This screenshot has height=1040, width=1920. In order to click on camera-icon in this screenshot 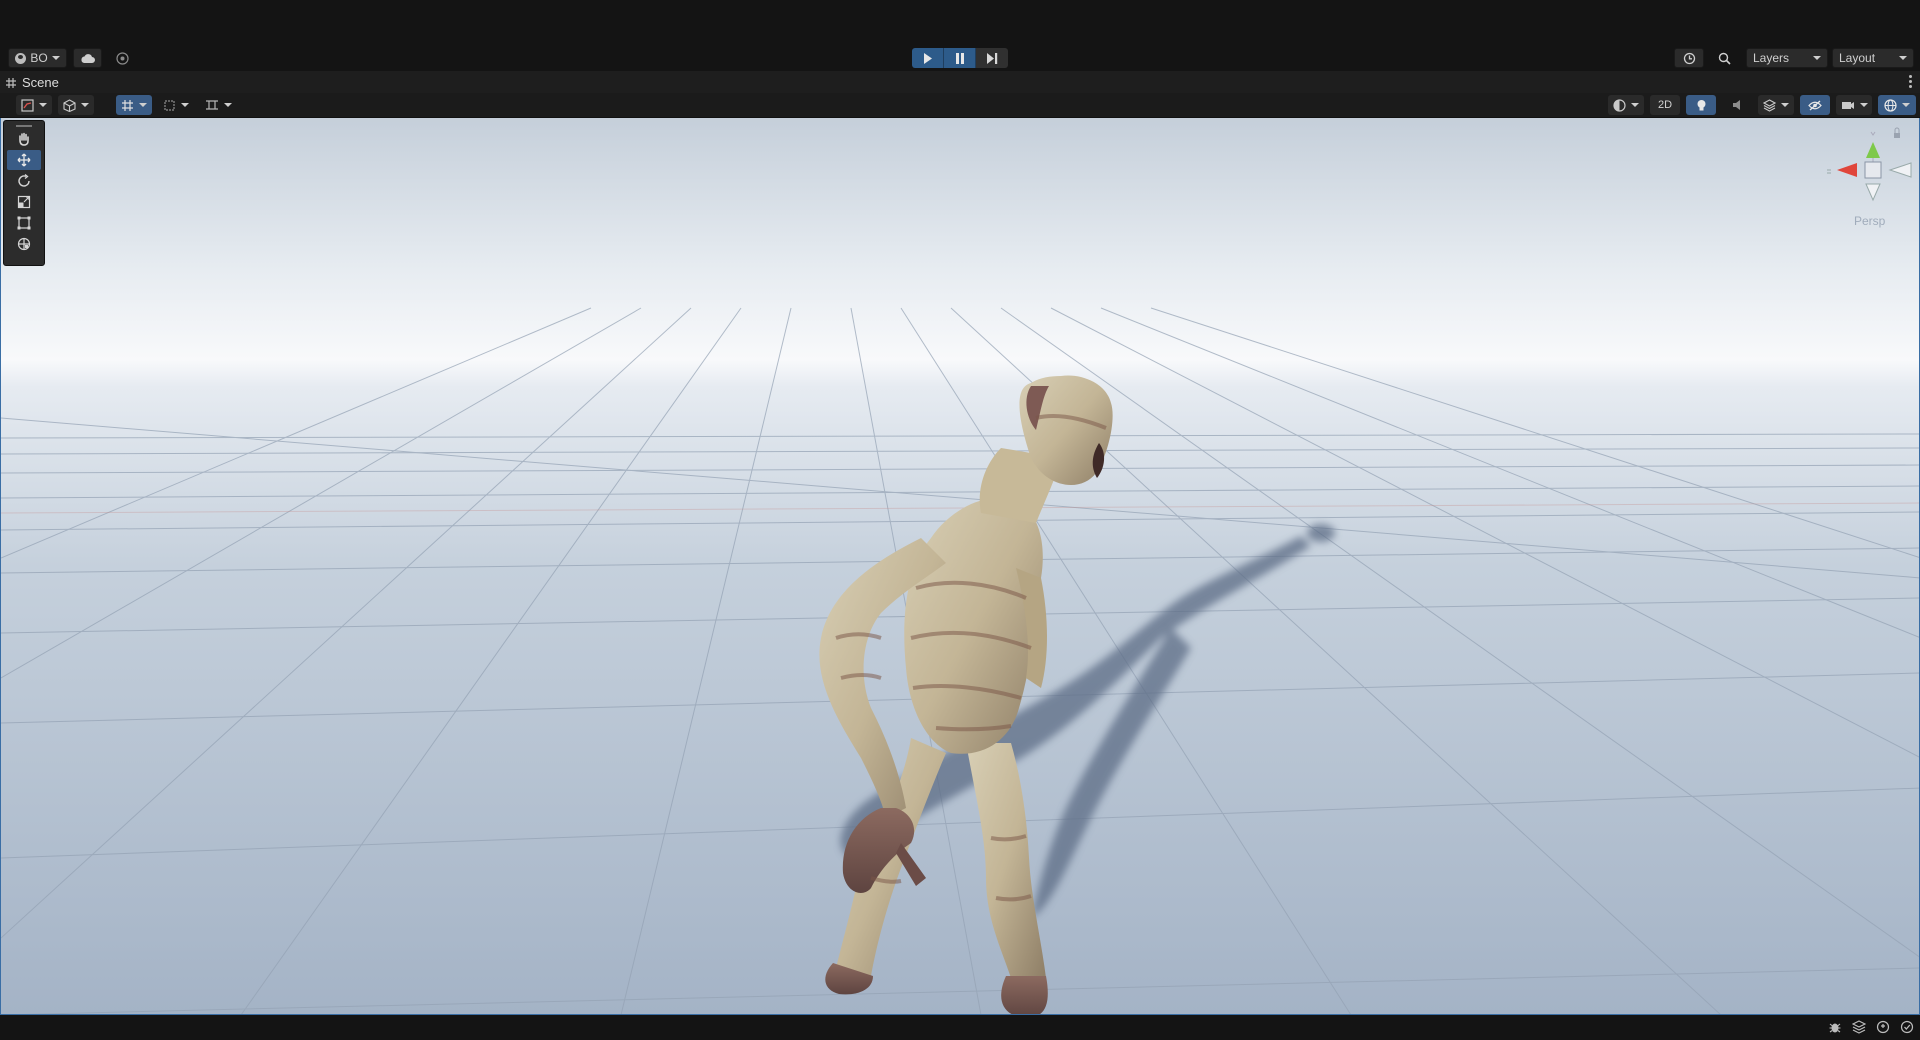, I will do `click(1847, 105)`.